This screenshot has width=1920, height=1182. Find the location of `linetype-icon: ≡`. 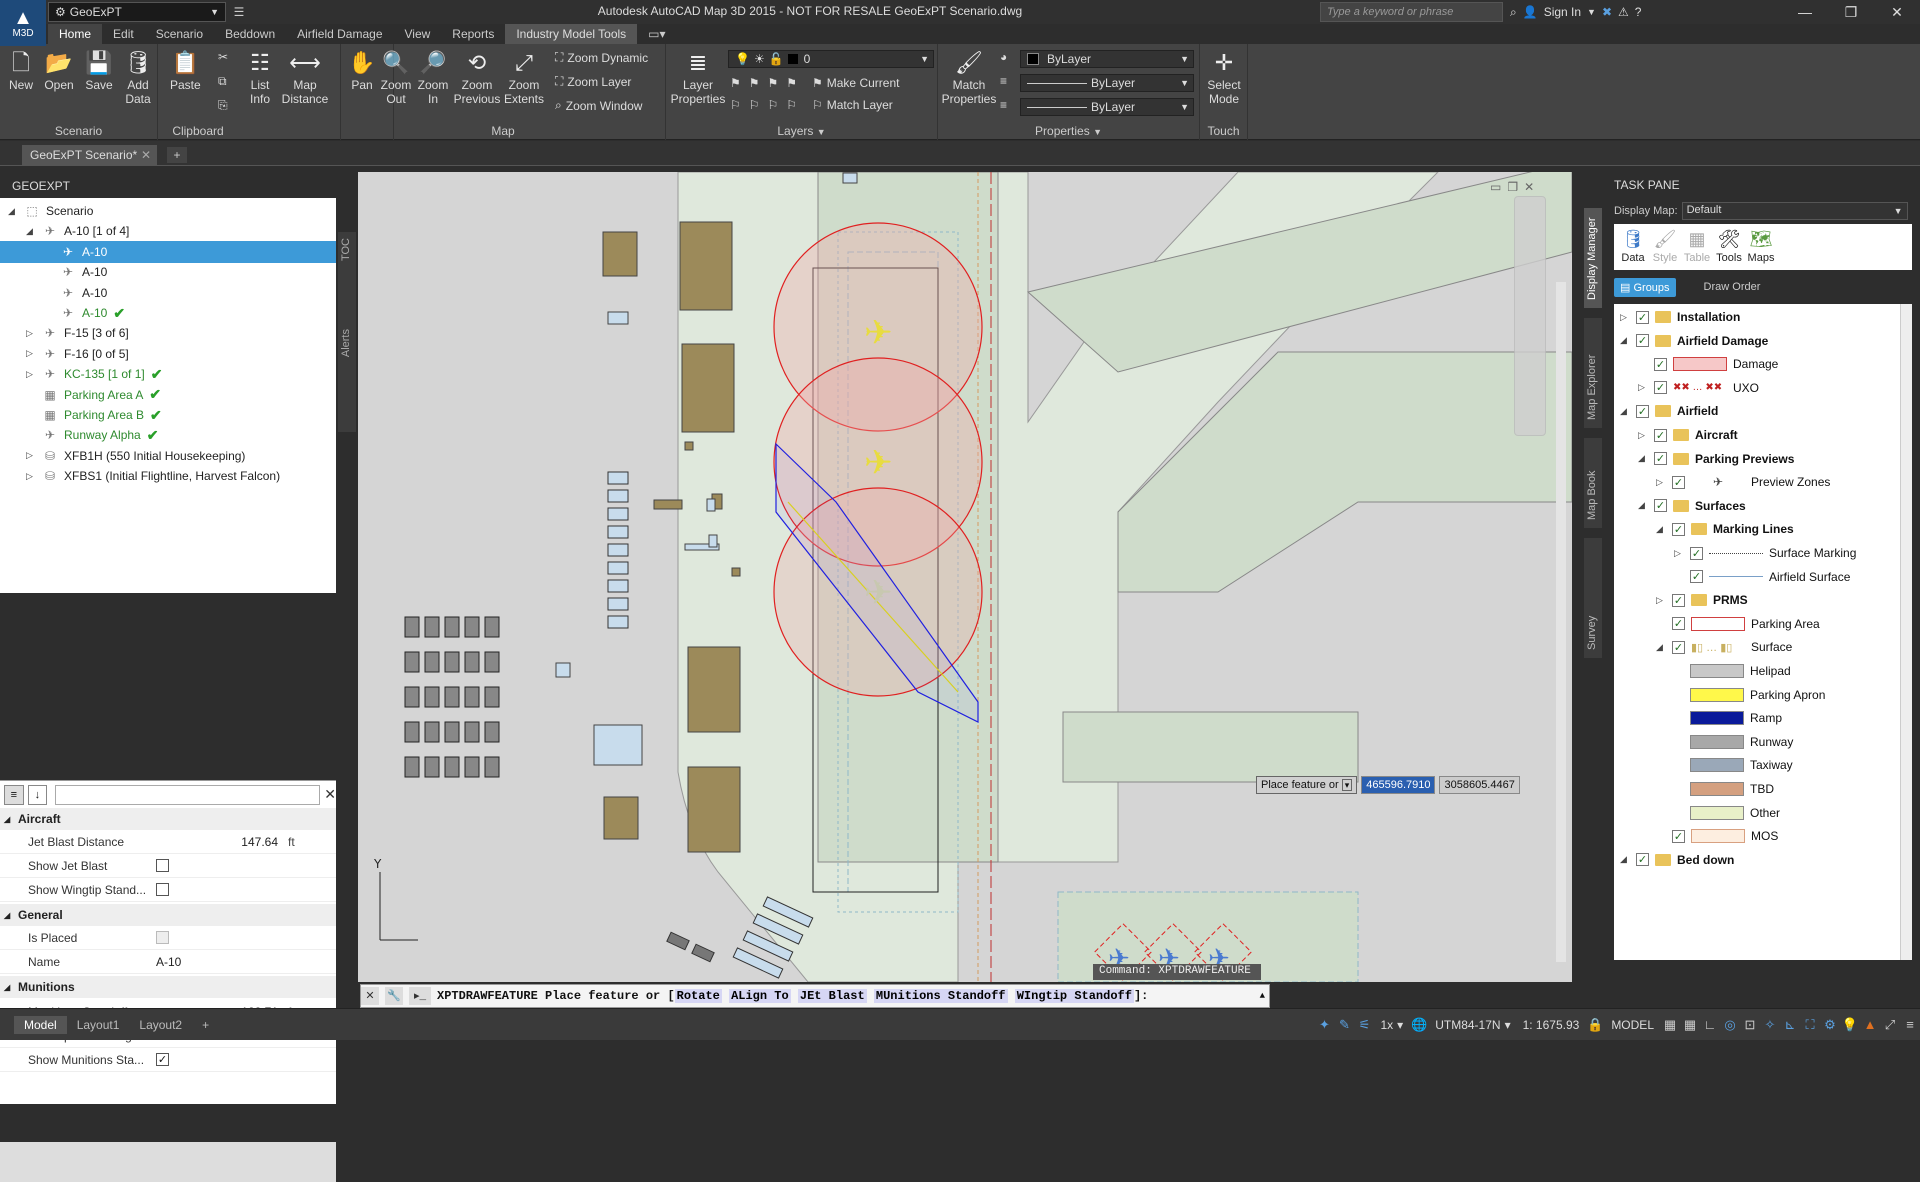

linetype-icon: ≡ is located at coordinates (1003, 81).